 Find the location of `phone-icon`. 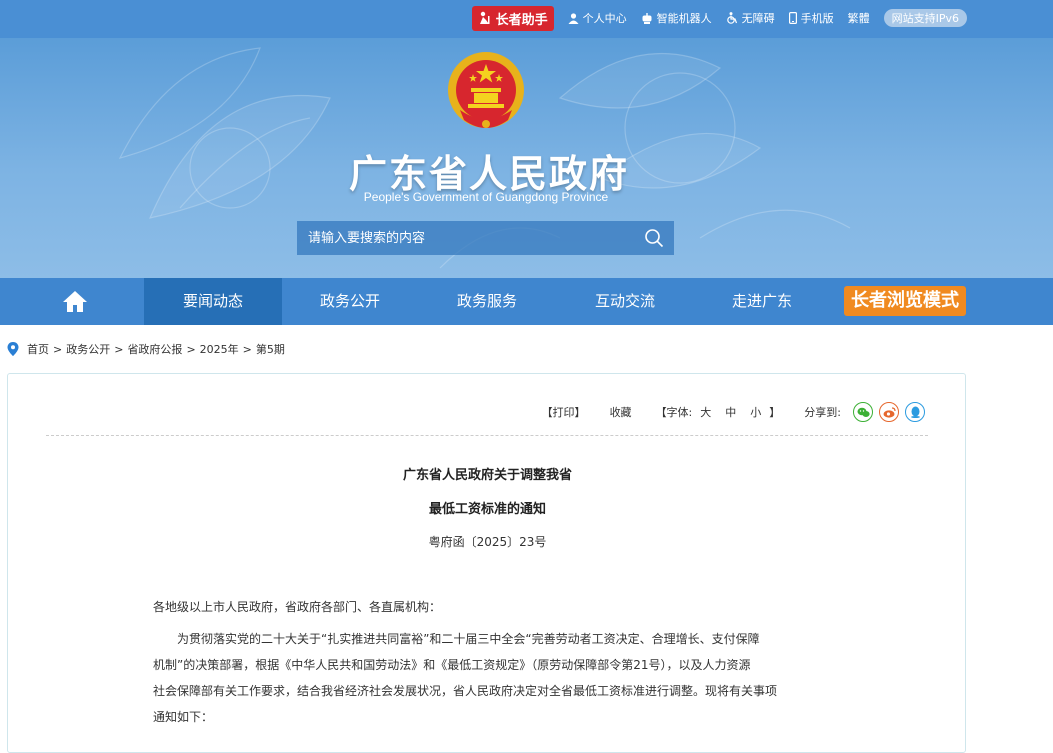

phone-icon is located at coordinates (792, 18).